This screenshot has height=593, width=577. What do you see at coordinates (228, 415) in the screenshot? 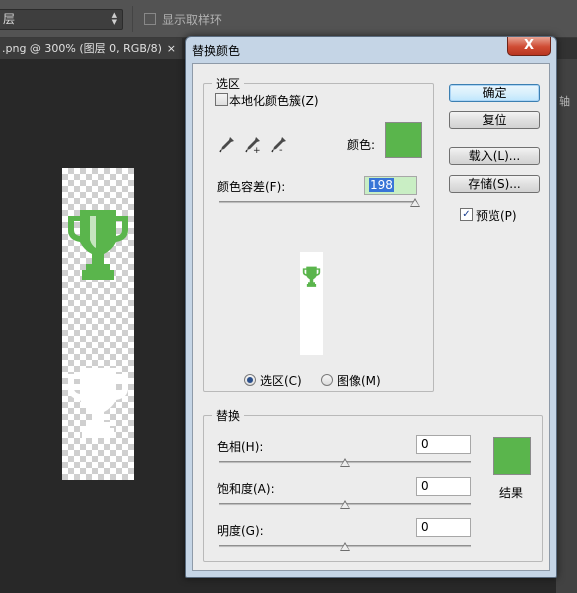
I see `replace-group-title: 替换` at bounding box center [228, 415].